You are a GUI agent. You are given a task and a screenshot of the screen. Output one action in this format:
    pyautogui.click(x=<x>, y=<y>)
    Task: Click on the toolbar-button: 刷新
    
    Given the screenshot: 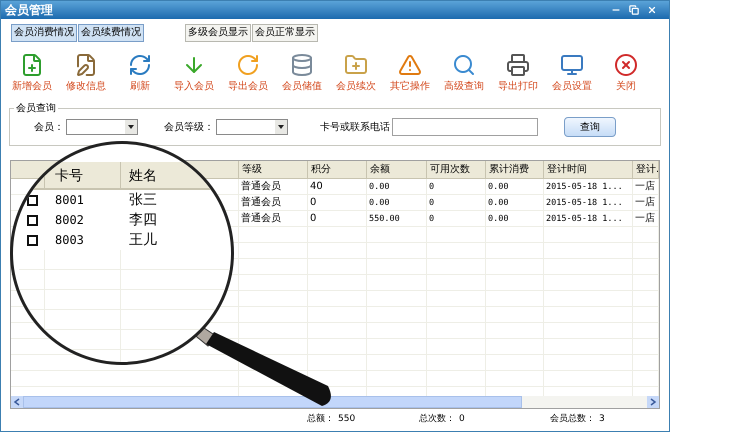 What is the action you would take?
    pyautogui.click(x=140, y=73)
    